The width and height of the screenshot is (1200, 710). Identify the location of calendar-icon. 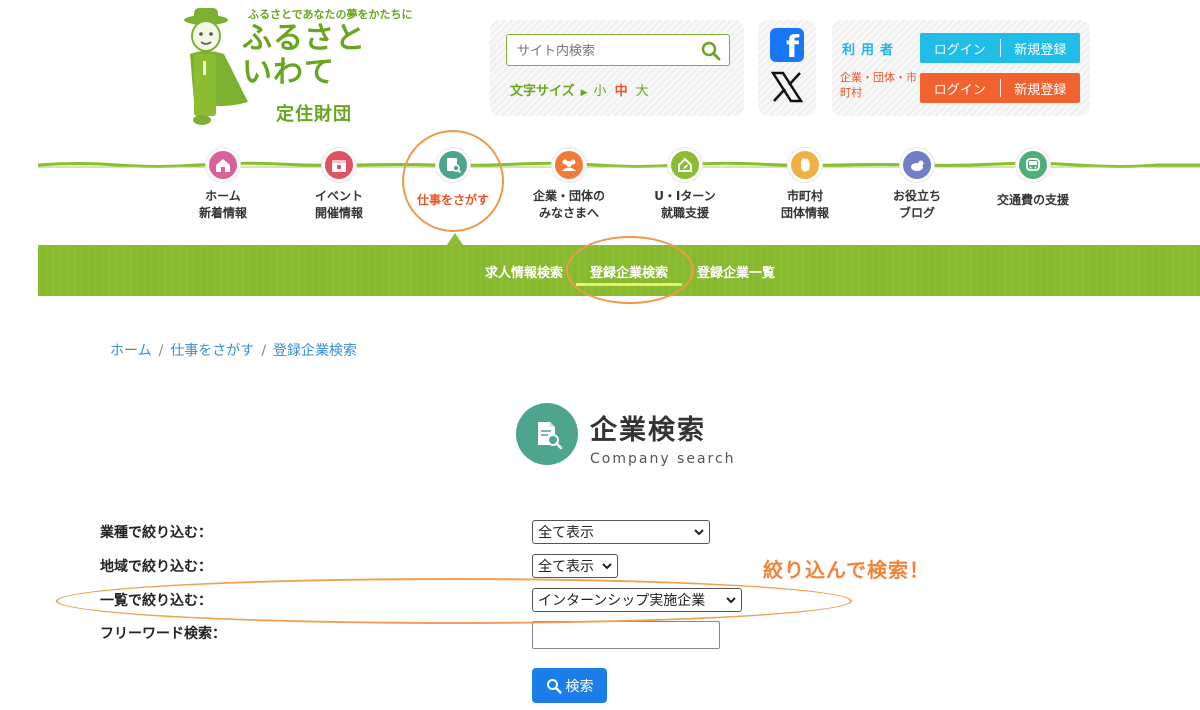
(339, 165).